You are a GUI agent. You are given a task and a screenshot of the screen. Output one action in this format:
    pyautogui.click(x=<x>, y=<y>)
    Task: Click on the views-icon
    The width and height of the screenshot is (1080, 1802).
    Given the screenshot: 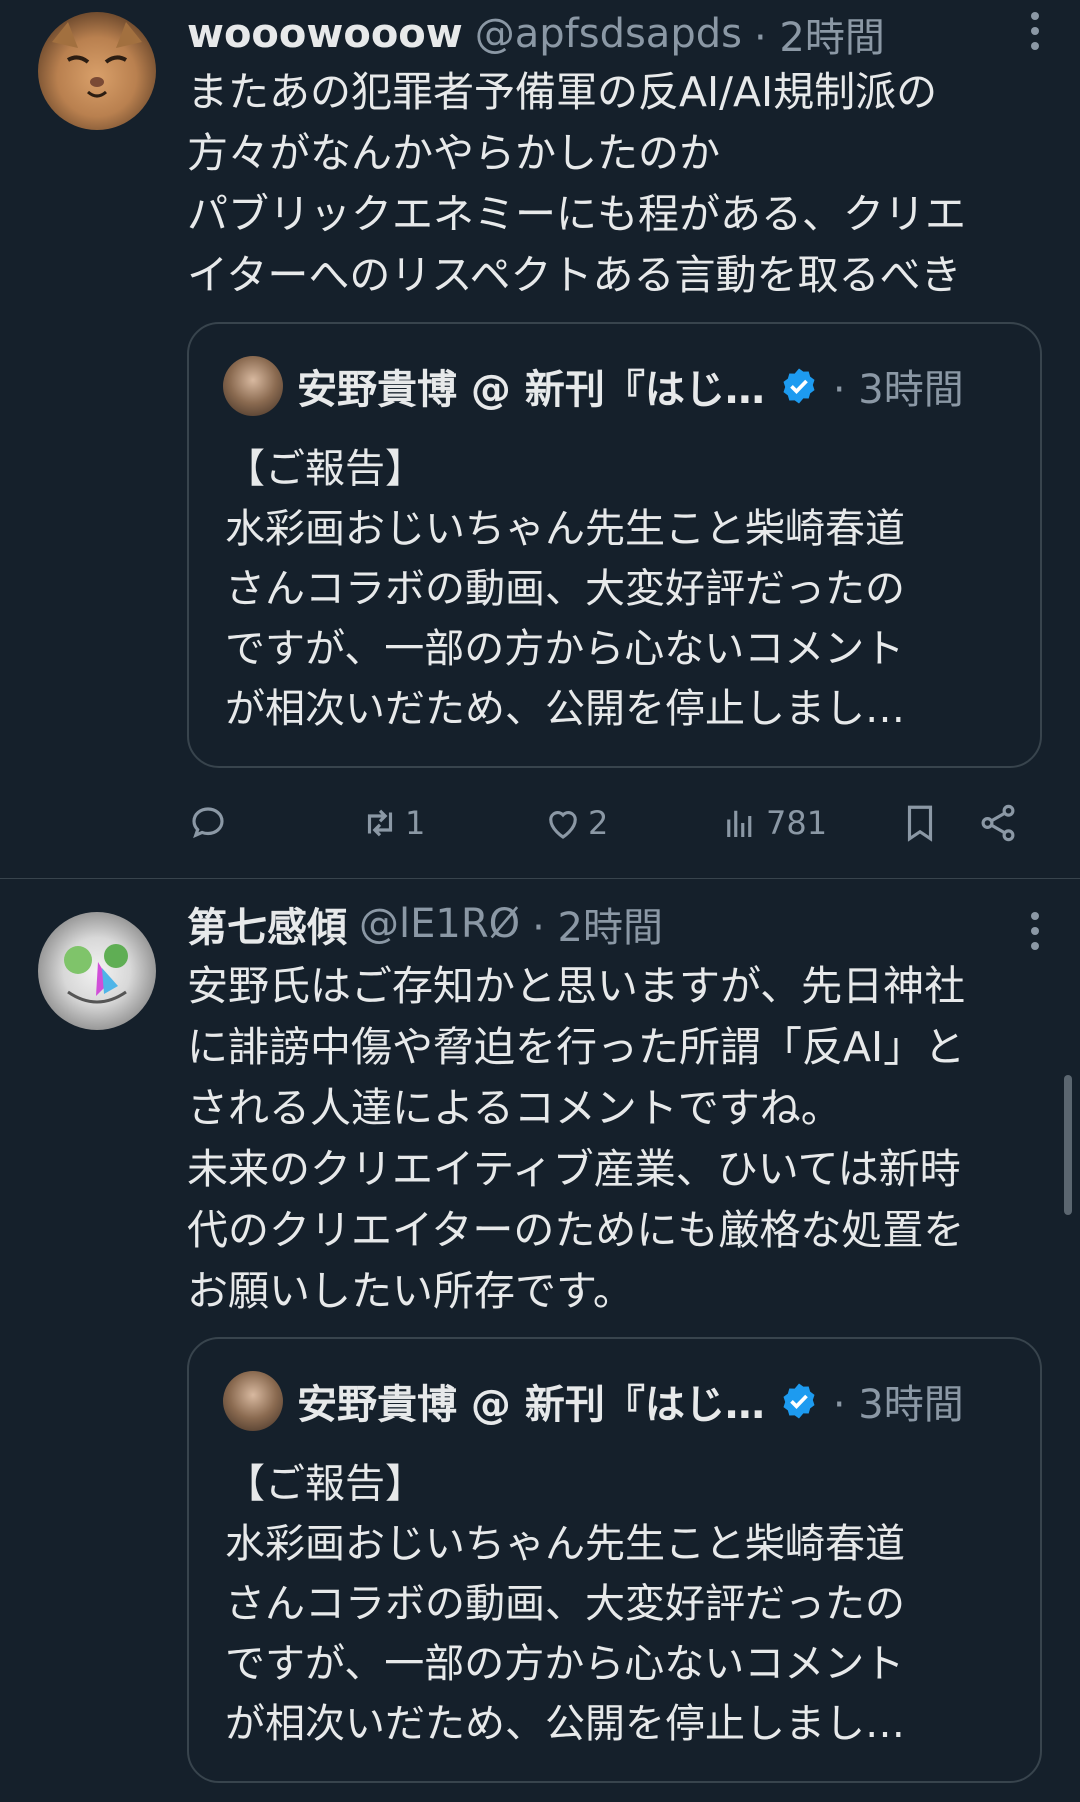 What is the action you would take?
    pyautogui.click(x=739, y=823)
    